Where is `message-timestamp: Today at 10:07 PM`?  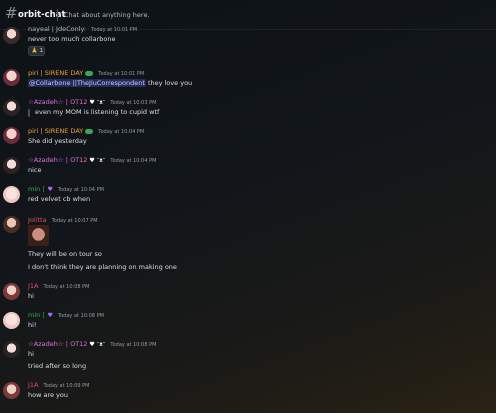
message-timestamp: Today at 10:07 PM is located at coordinates (74, 221).